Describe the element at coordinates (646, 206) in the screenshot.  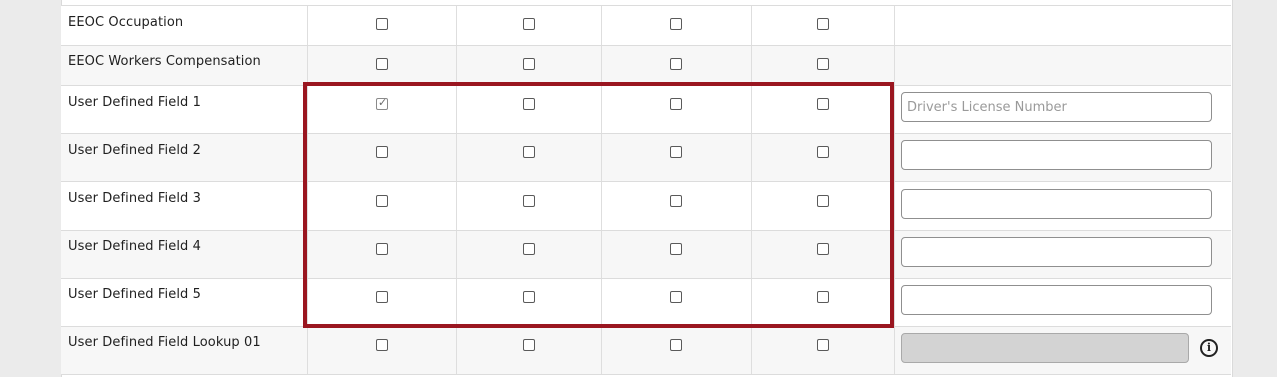
I see `field-row-user-defined-field-3: User Defined Field 3` at that location.